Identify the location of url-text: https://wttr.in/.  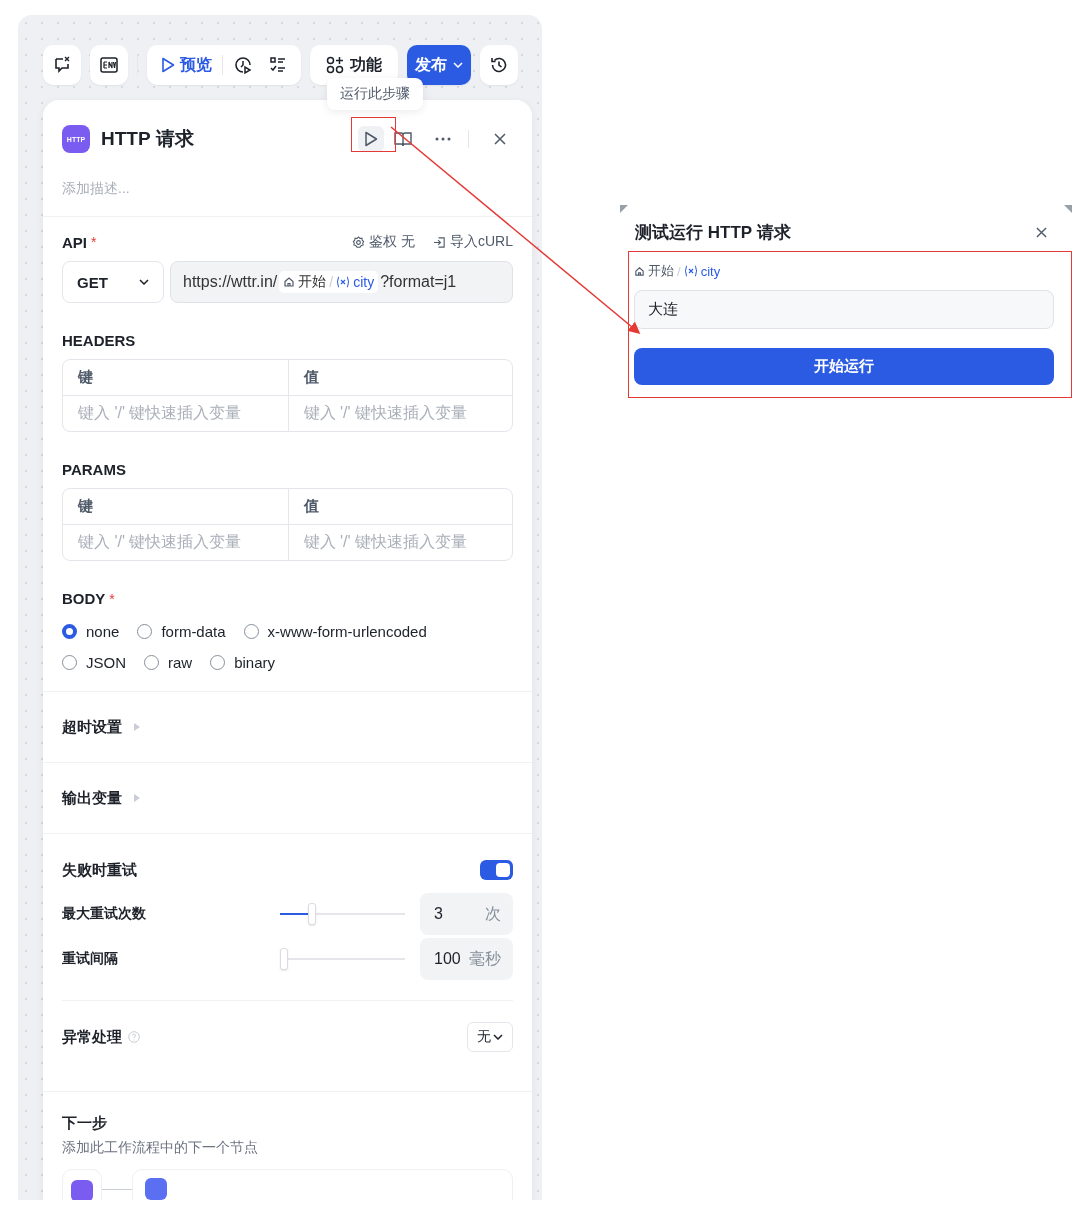
(230, 282).